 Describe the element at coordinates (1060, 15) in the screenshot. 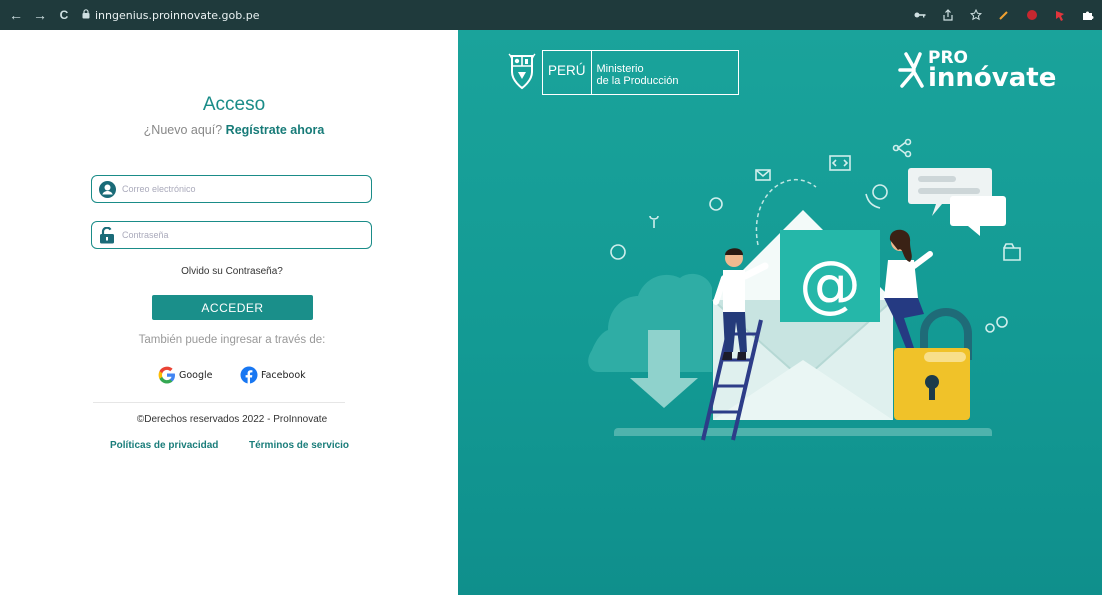

I see `extension-red-icon` at that location.